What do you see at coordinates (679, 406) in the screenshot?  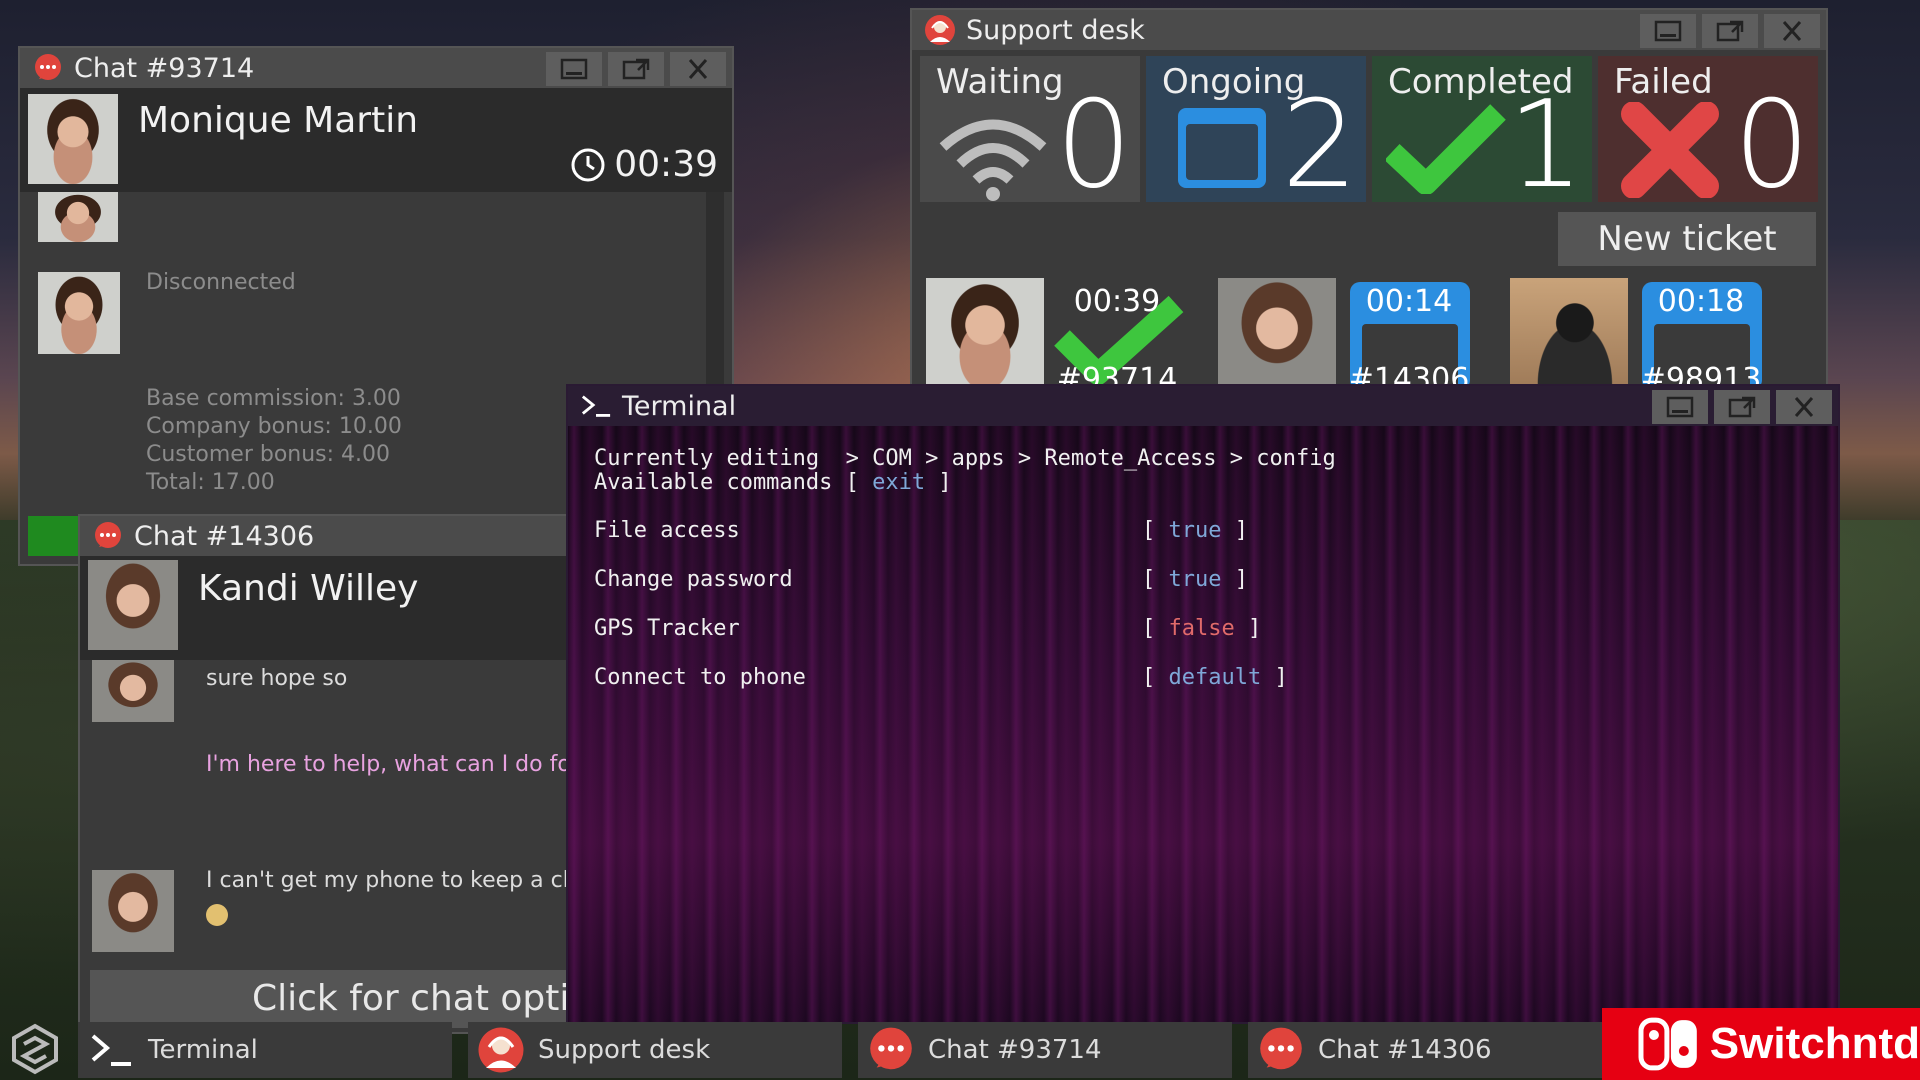 I see `window-title: Terminal` at bounding box center [679, 406].